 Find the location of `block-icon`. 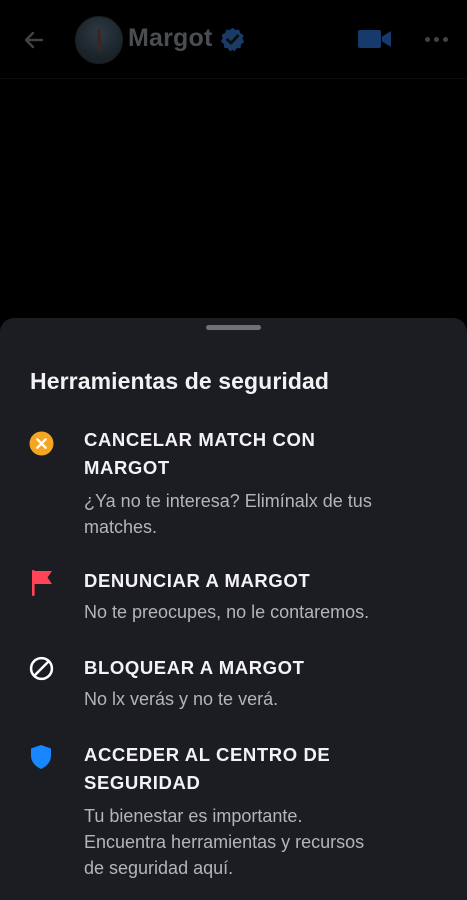

block-icon is located at coordinates (41, 668).